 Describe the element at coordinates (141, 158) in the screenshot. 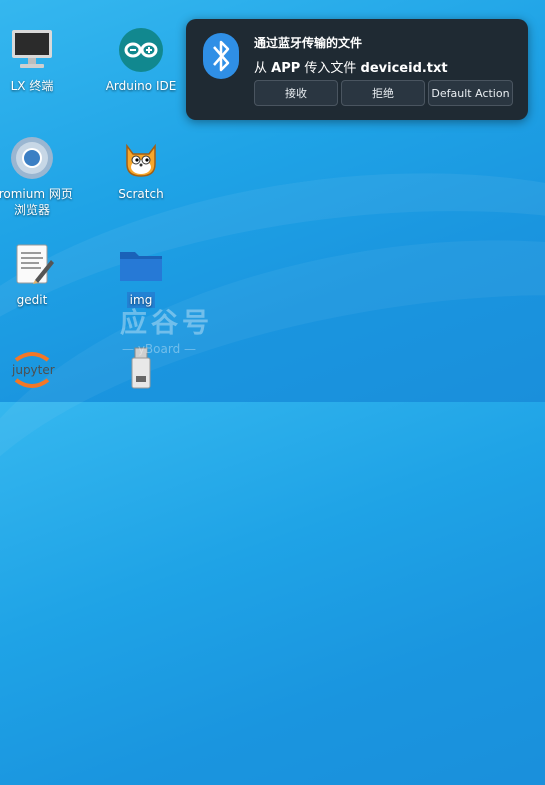

I see `scratch-cat-icon` at that location.